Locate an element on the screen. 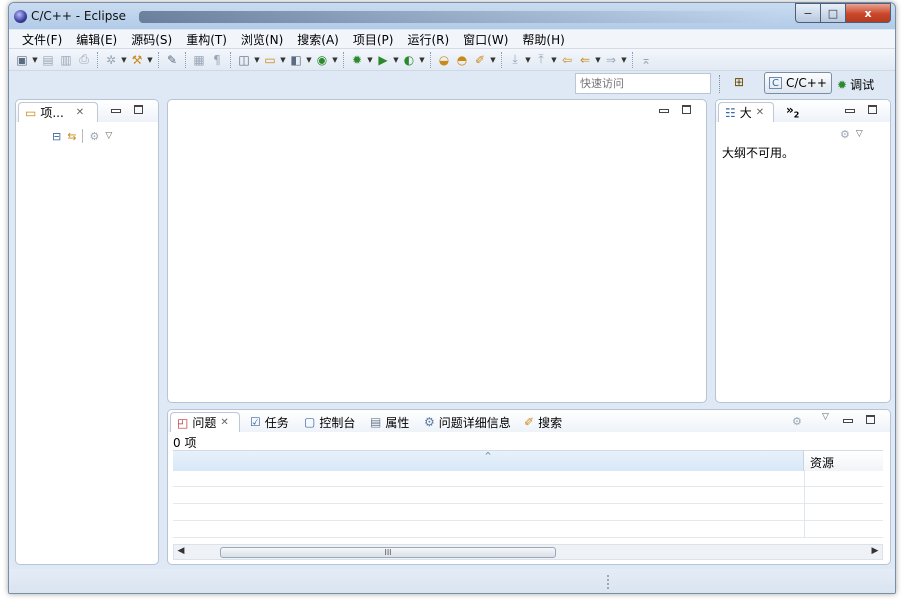 This screenshot has width=904, height=600. open-perspective-icon: ⊞ is located at coordinates (742, 83).